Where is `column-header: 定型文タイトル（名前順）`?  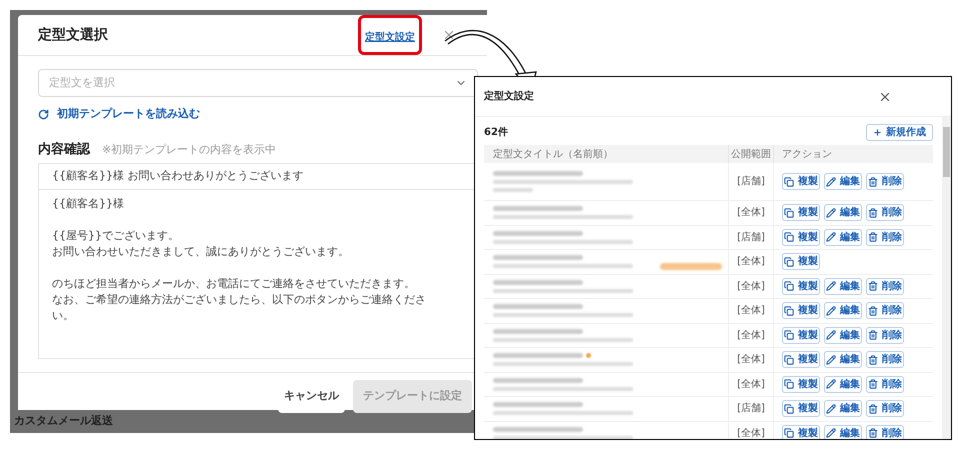 column-header: 定型文タイトル（名前順） is located at coordinates (553, 155).